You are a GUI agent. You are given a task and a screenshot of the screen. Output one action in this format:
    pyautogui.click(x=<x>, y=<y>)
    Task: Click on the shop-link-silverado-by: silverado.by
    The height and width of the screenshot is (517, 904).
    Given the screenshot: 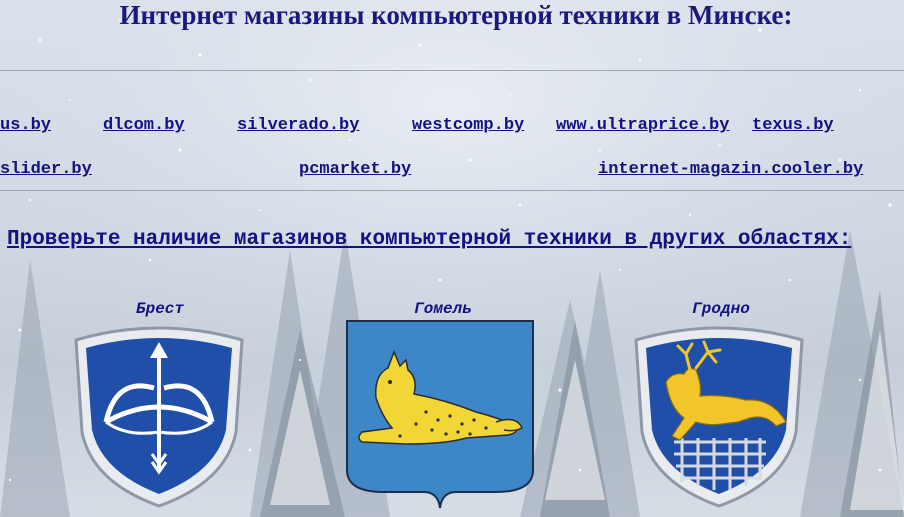 What is the action you would take?
    pyautogui.click(x=298, y=125)
    